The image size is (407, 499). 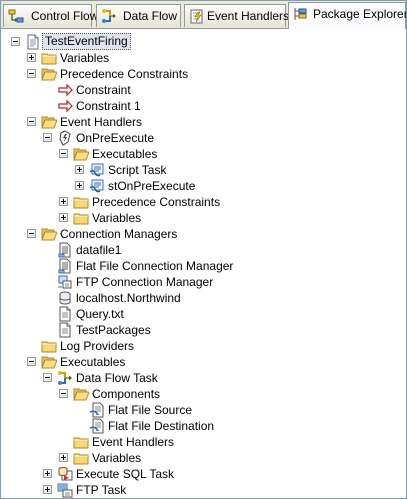 I want to click on tree-node-label: Flat File Connection Manager, so click(x=155, y=266).